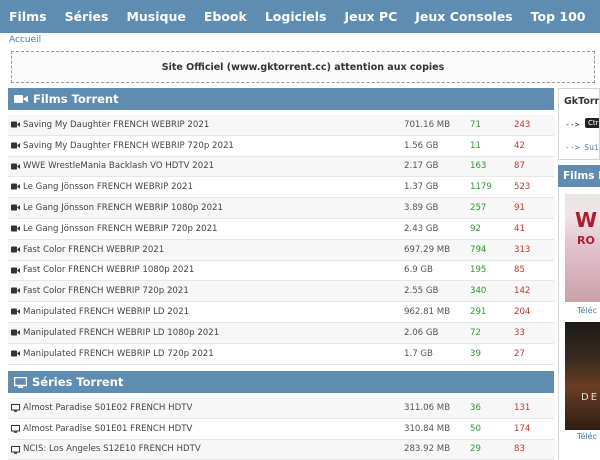 Image resolution: width=600 pixels, height=460 pixels. I want to click on torrent-name: Almost Paradise S01E01 FRENCH HDTV, so click(107, 429).